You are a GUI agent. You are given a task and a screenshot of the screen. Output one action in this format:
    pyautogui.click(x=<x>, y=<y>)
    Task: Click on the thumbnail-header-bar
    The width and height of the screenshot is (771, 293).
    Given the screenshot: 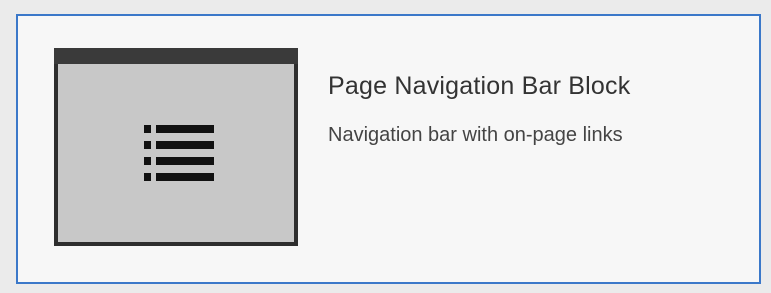 What is the action you would take?
    pyautogui.click(x=176, y=56)
    